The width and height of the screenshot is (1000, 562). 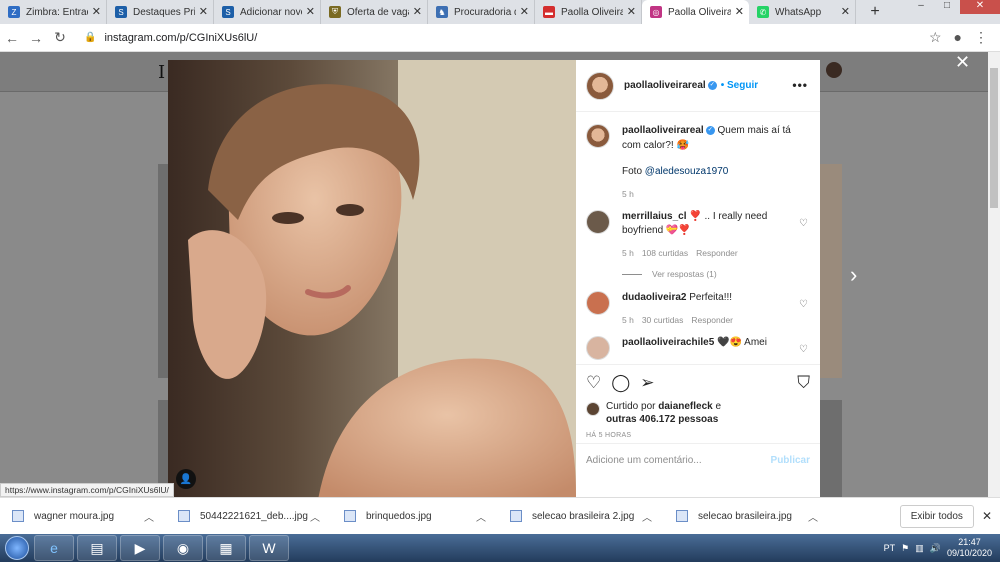 I want to click on tab: ✆ WhatsApp ✕, so click(x=802, y=12).